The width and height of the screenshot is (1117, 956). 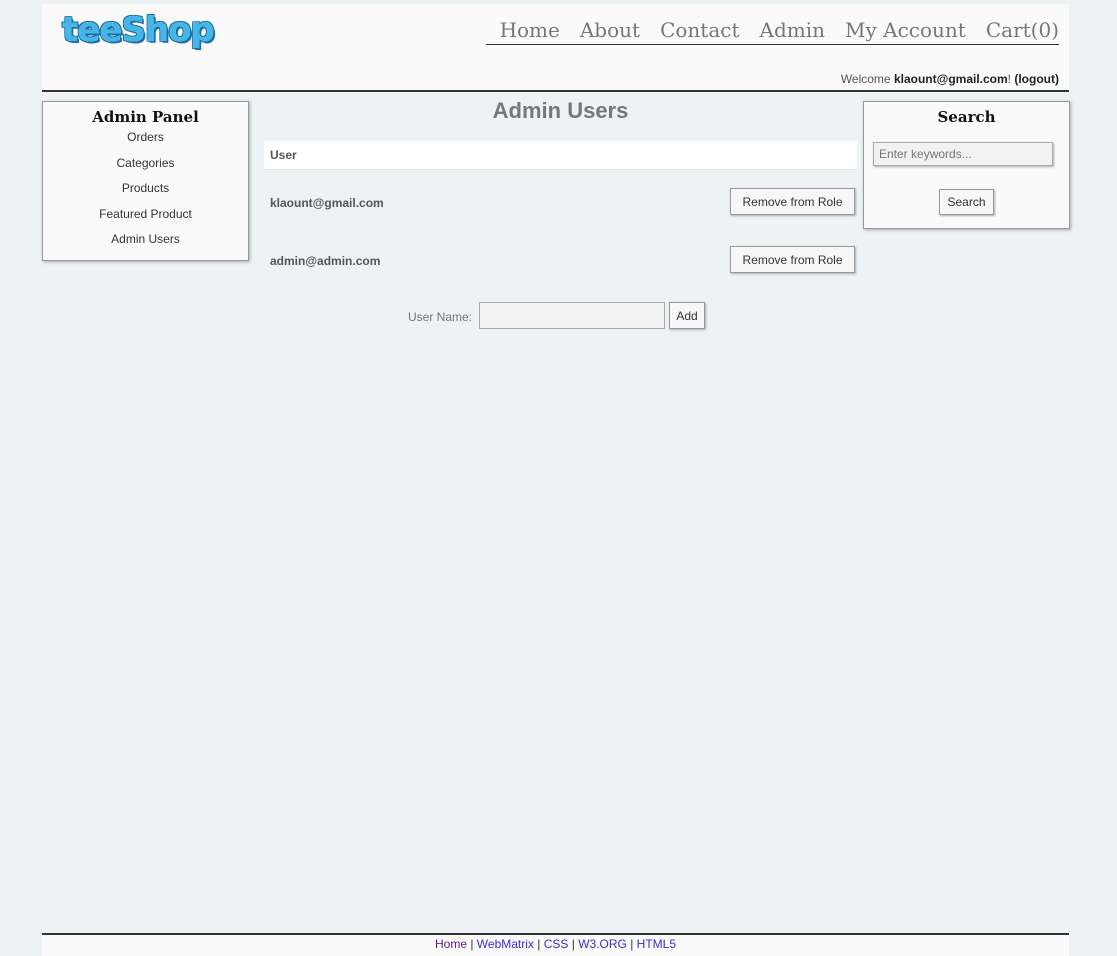 I want to click on site-logo: teeShop, so click(x=138, y=30).